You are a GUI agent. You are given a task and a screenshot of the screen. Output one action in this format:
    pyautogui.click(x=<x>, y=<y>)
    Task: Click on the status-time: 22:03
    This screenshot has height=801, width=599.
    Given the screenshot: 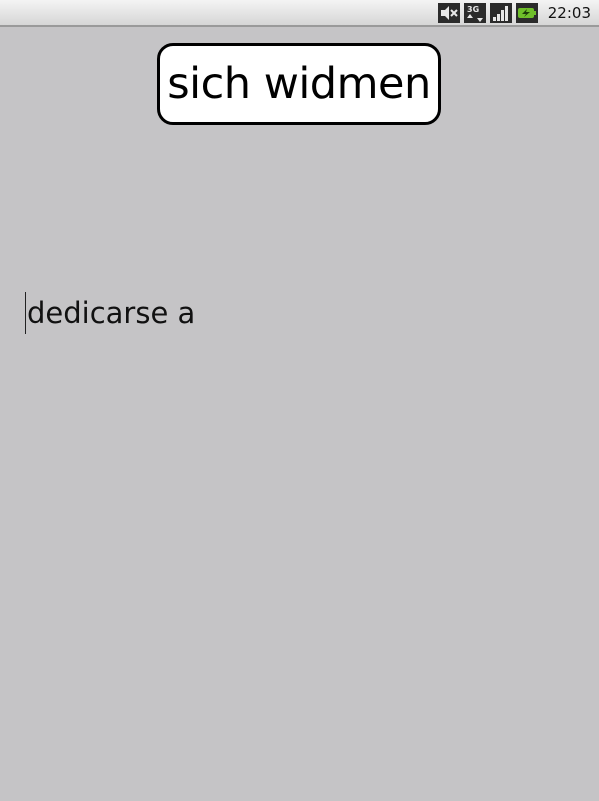 What is the action you would take?
    pyautogui.click(x=569, y=13)
    